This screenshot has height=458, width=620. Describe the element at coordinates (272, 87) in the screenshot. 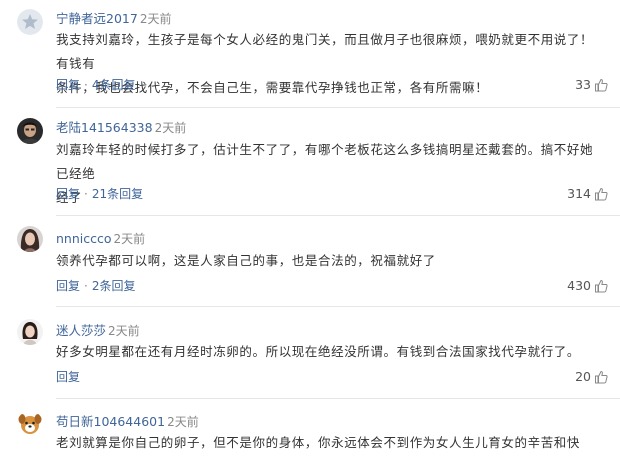

I see `comment-text-line: 条件，我也会找代孕，不会自己生，需要靠代孕挣钱也正常，各有所需嘛！` at that location.